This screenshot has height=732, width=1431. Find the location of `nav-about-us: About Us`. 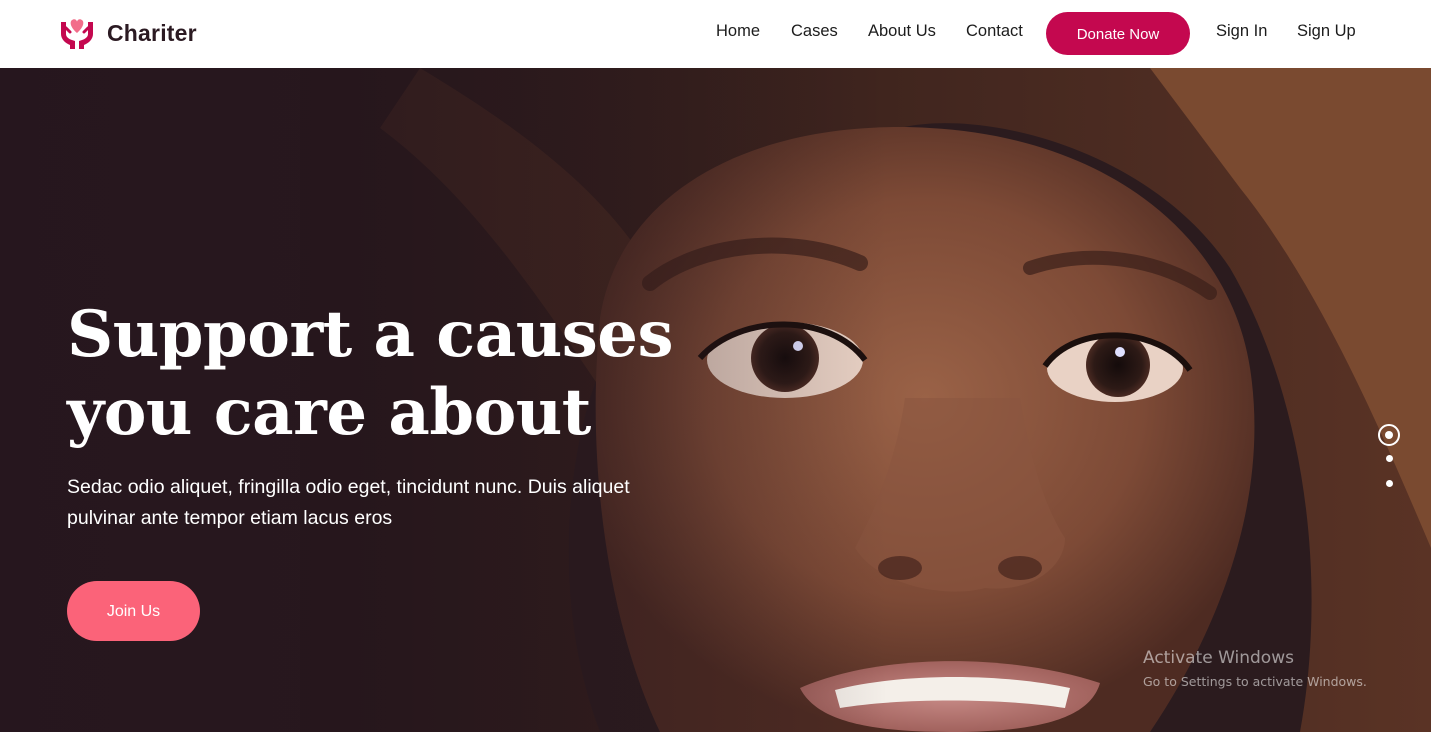

nav-about-us: About Us is located at coordinates (902, 31).